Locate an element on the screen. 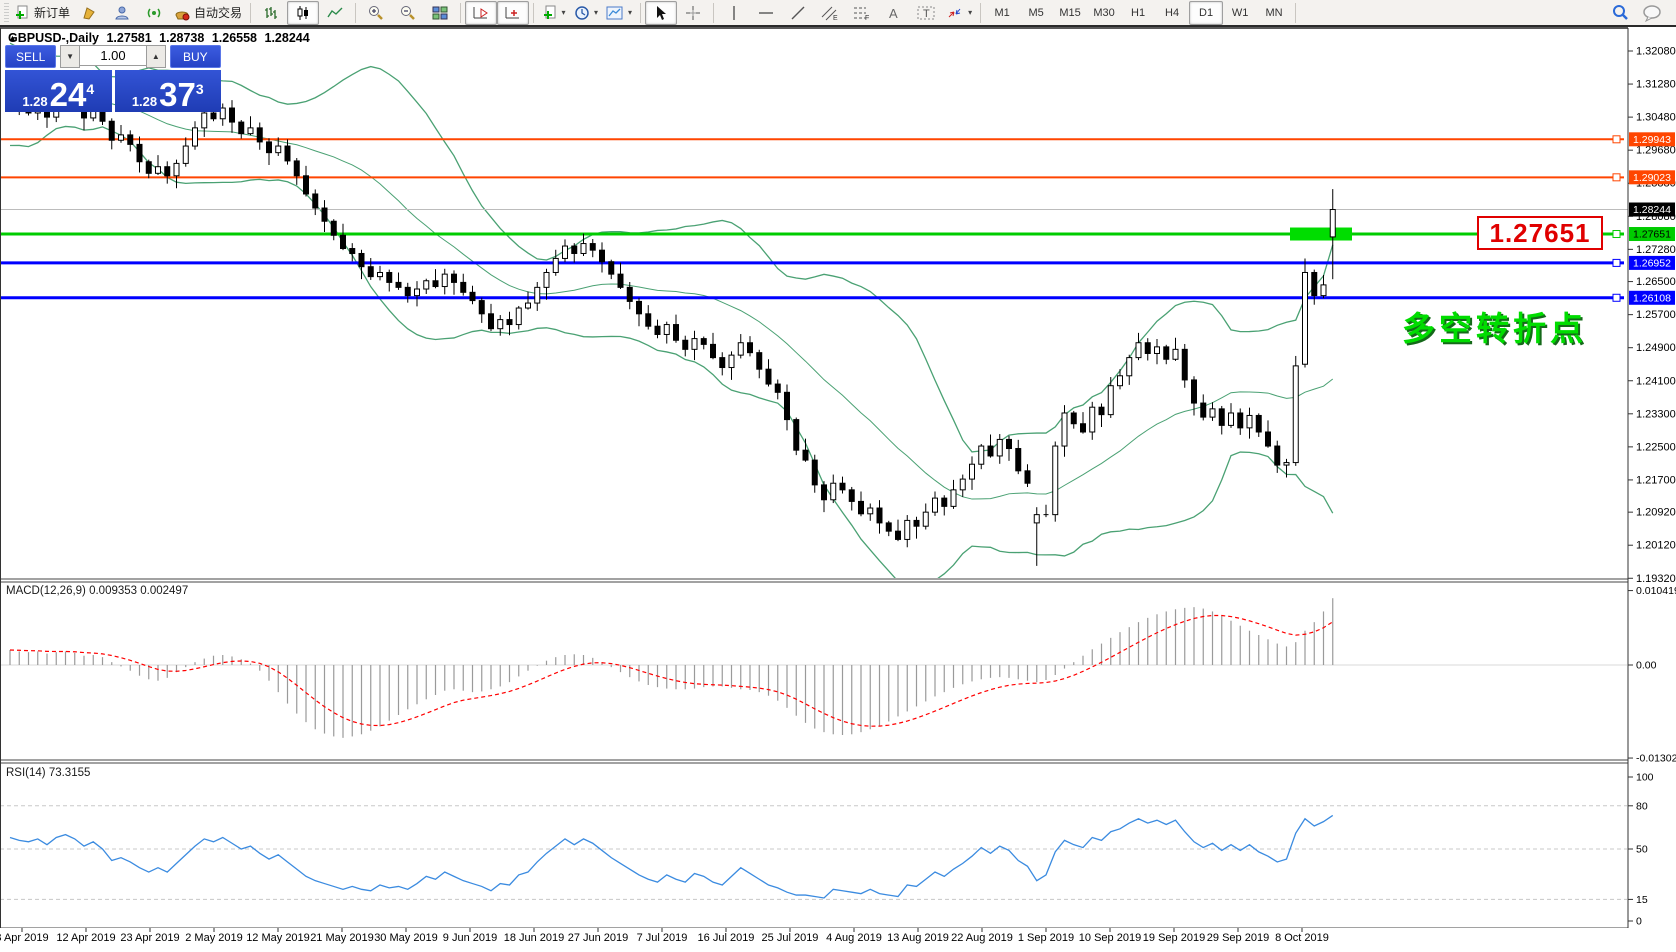  date-label: 22 Aug 2019 is located at coordinates (982, 938).